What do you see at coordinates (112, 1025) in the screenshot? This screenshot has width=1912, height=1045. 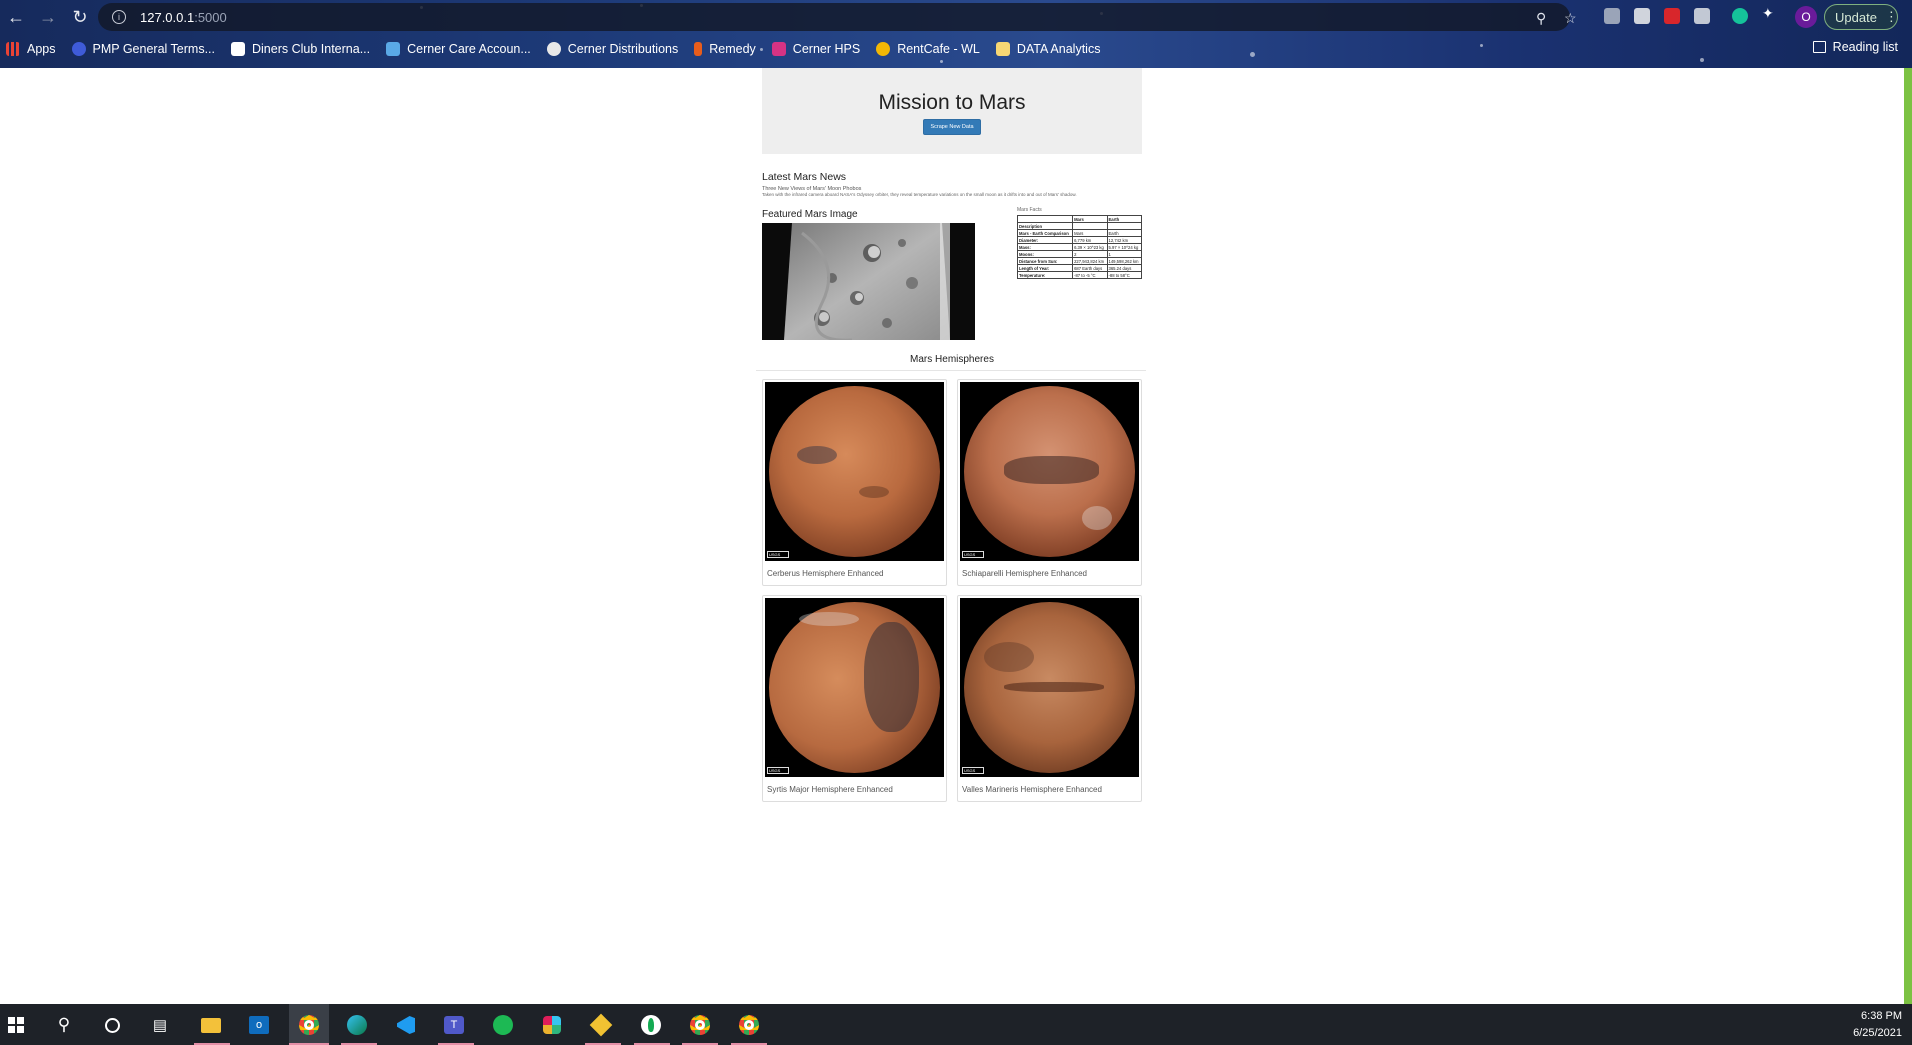 I see `cortana-icon` at bounding box center [112, 1025].